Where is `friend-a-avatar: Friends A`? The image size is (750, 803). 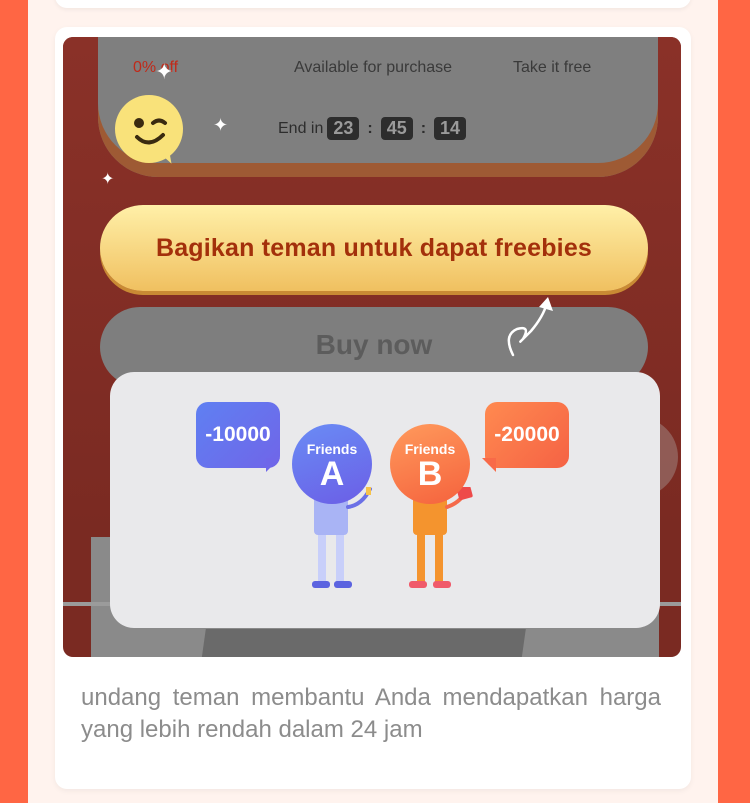 friend-a-avatar: Friends A is located at coordinates (332, 464).